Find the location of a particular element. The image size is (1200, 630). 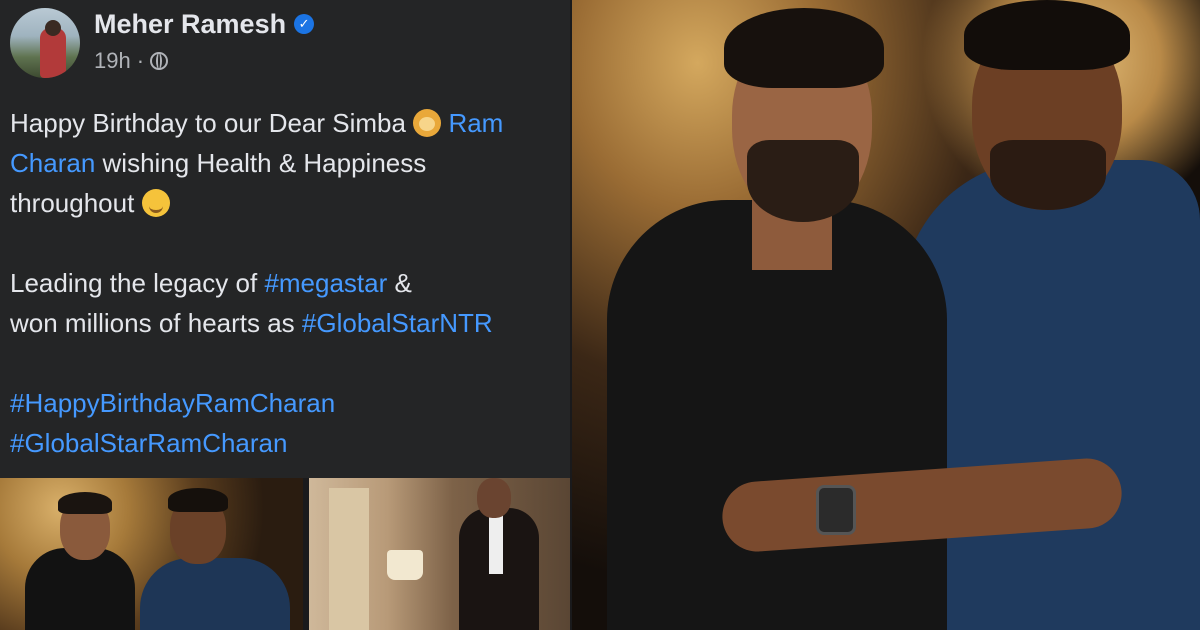

watch-icon is located at coordinates (836, 510).